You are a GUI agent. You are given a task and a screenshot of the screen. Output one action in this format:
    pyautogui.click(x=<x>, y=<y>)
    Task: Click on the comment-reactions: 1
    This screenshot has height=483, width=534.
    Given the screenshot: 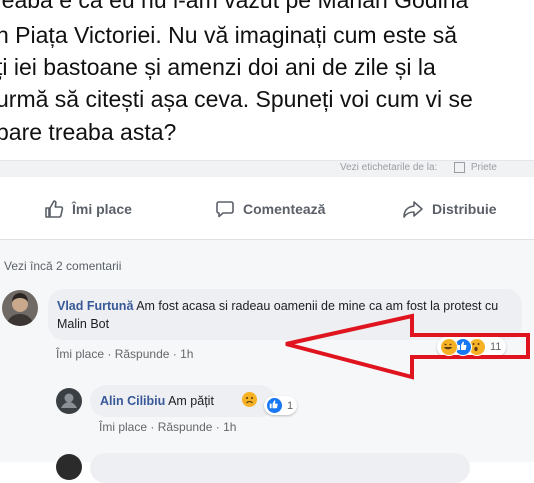 What is the action you would take?
    pyautogui.click(x=281, y=405)
    